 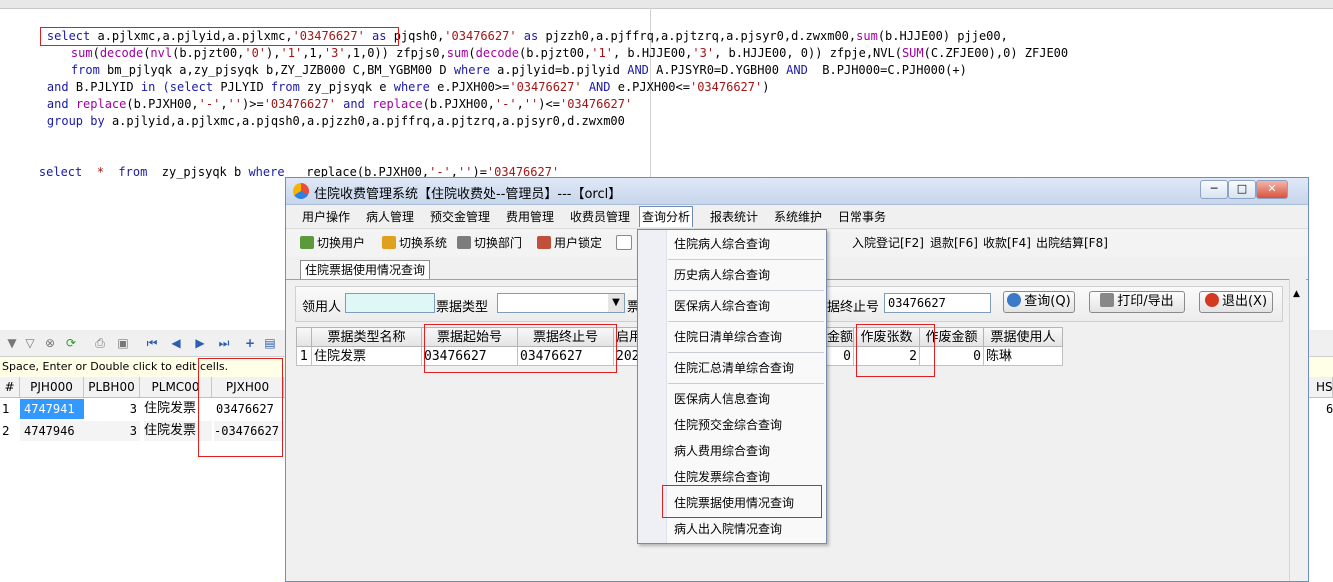 I want to click on switch-system-button: 切换系统, so click(x=414, y=243).